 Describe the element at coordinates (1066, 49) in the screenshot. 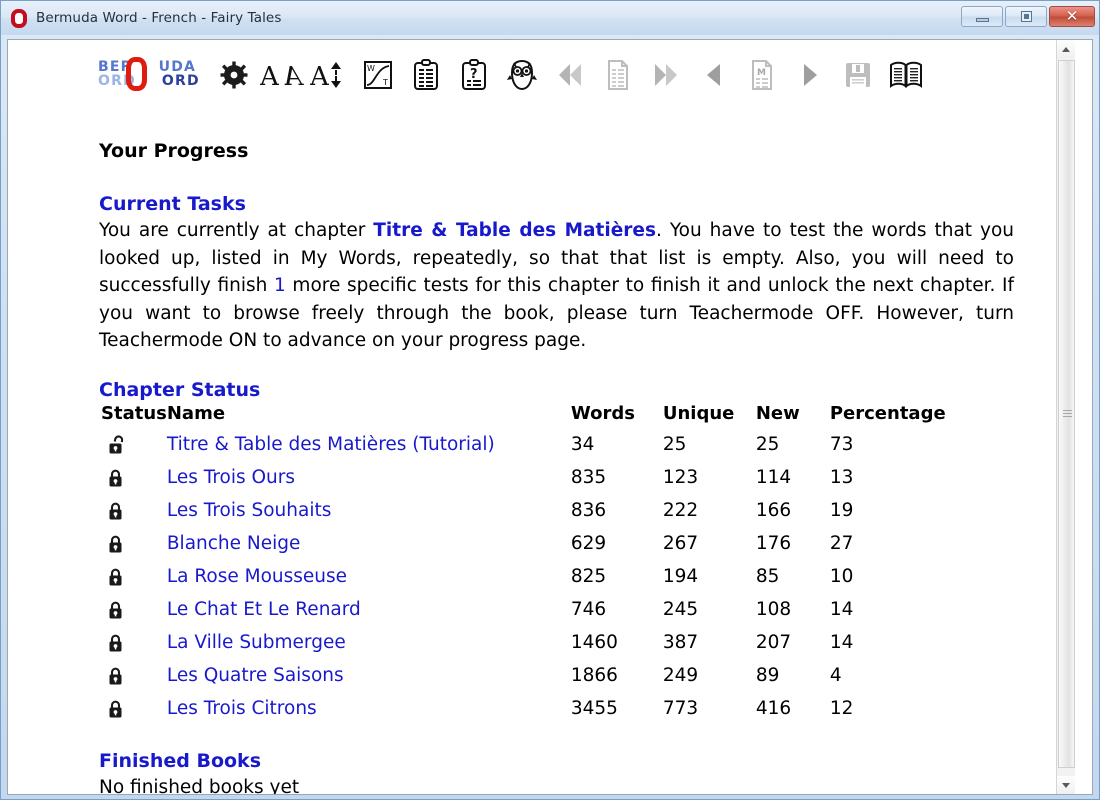

I see `scroll-up-button` at that location.